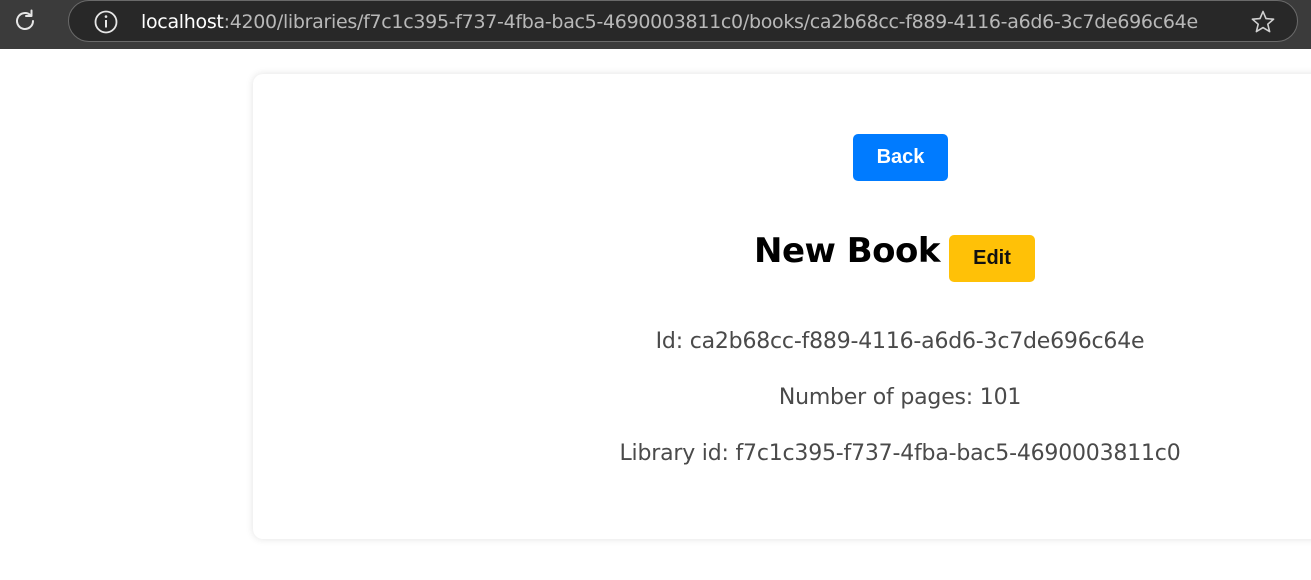 The height and width of the screenshot is (580, 1311). I want to click on reload-button, so click(25, 21).